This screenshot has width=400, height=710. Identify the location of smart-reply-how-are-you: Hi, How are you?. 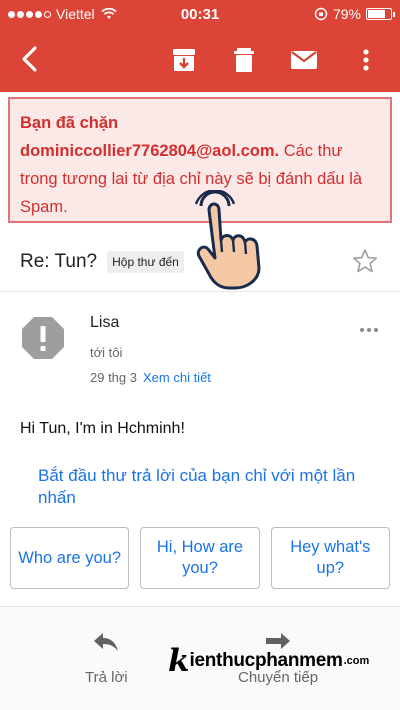
(200, 558).